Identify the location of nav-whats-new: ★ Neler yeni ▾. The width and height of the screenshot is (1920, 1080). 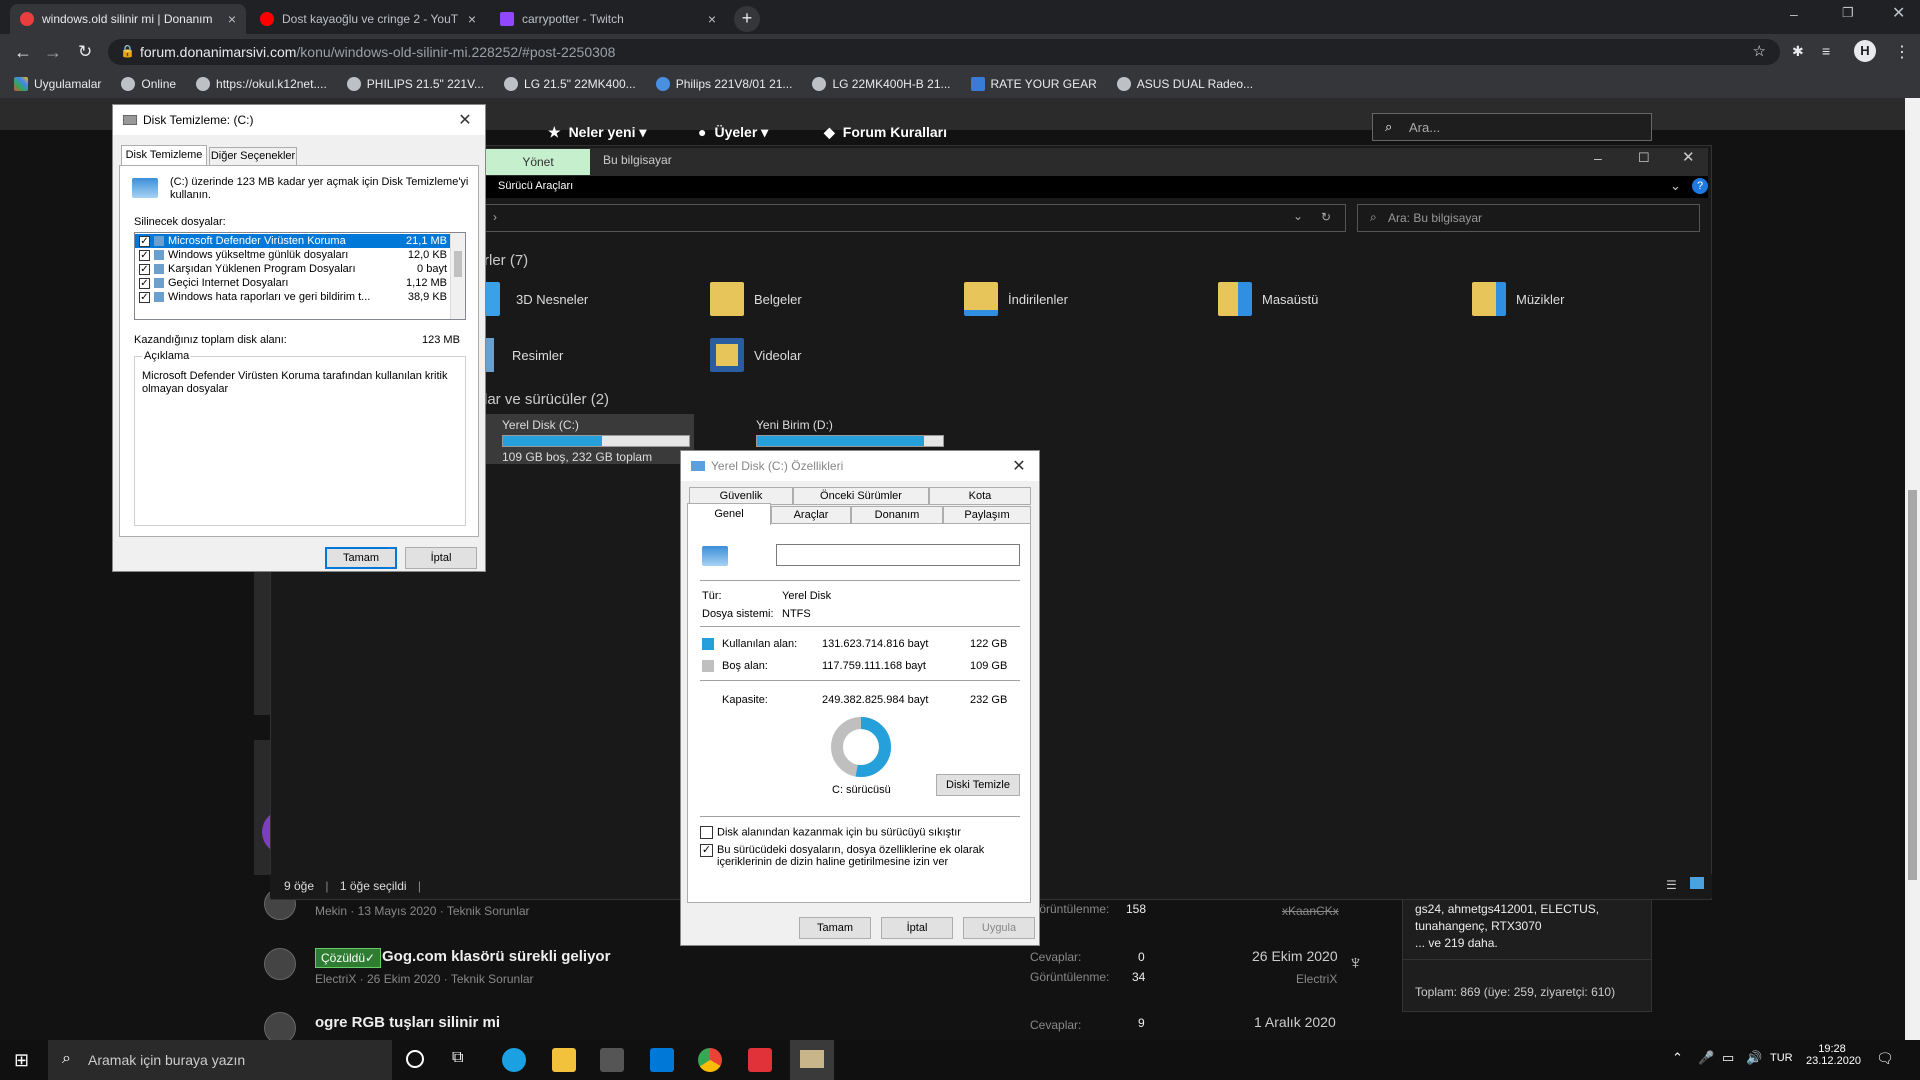
(597, 132).